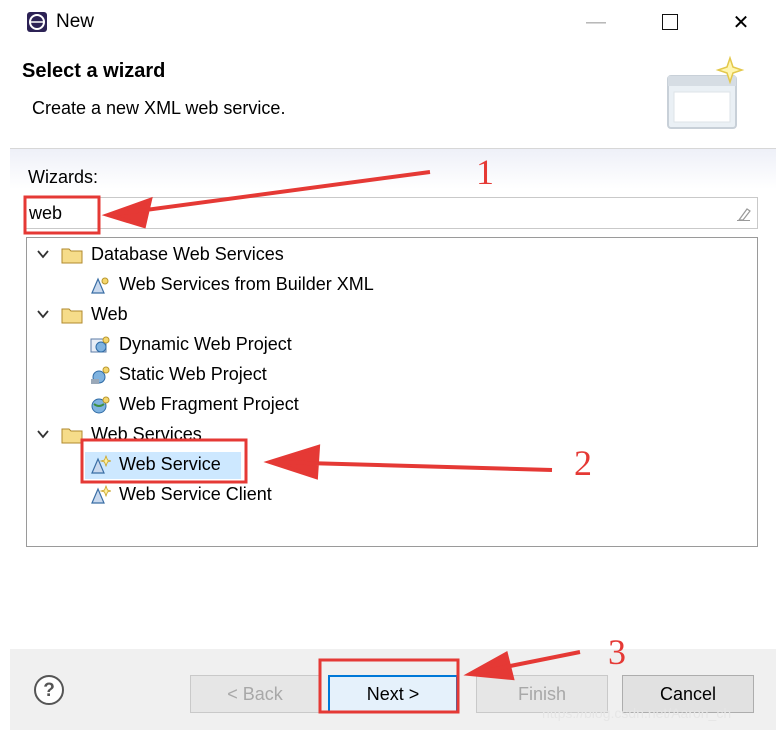 This screenshot has height=730, width=776. I want to click on web-service-client-icon, so click(101, 494).